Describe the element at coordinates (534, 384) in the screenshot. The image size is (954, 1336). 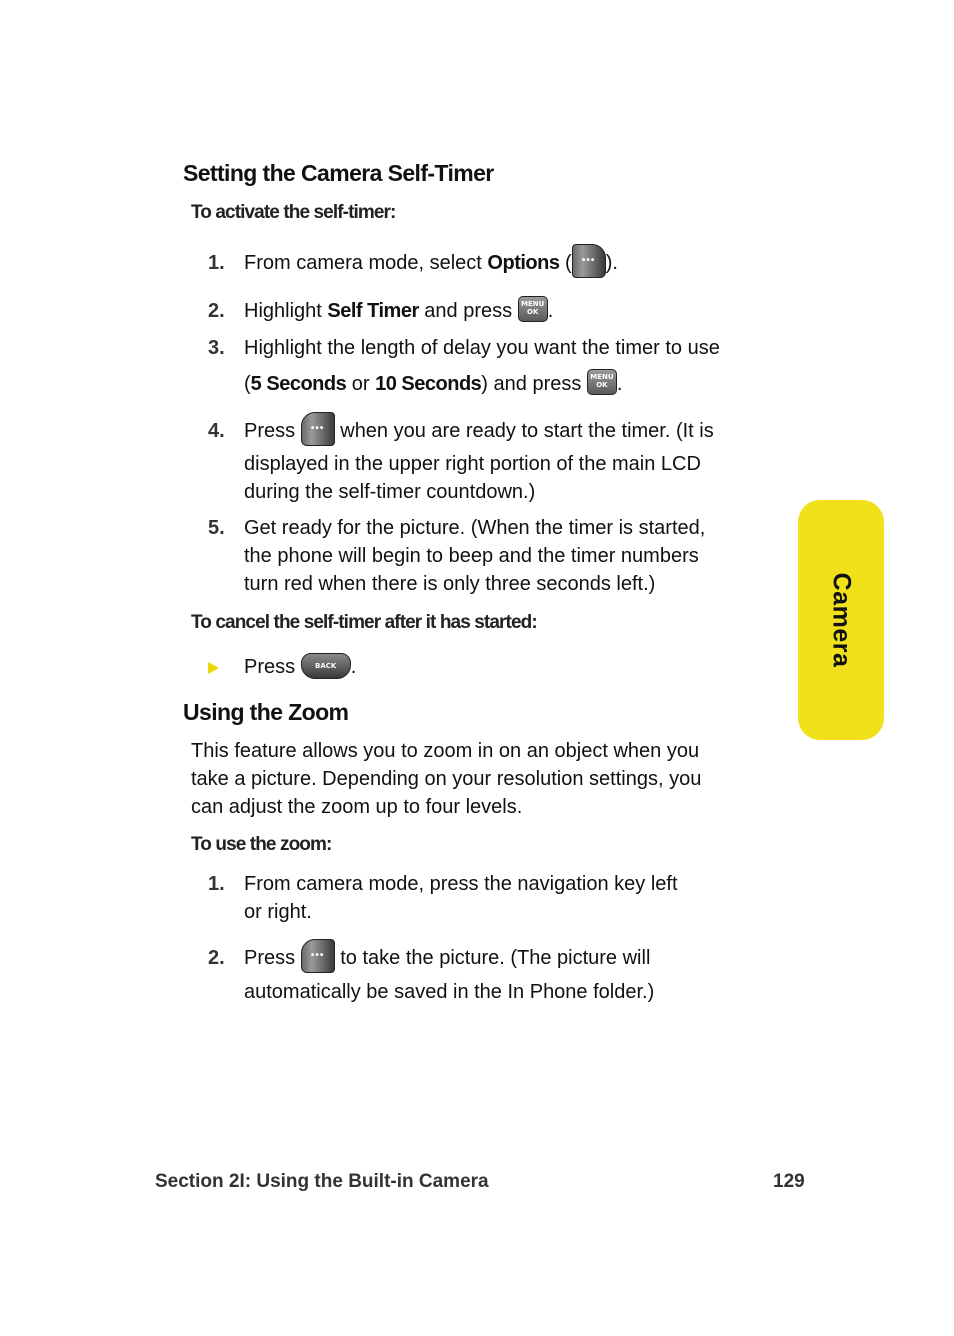
I see `step-text-post: ) and press` at that location.